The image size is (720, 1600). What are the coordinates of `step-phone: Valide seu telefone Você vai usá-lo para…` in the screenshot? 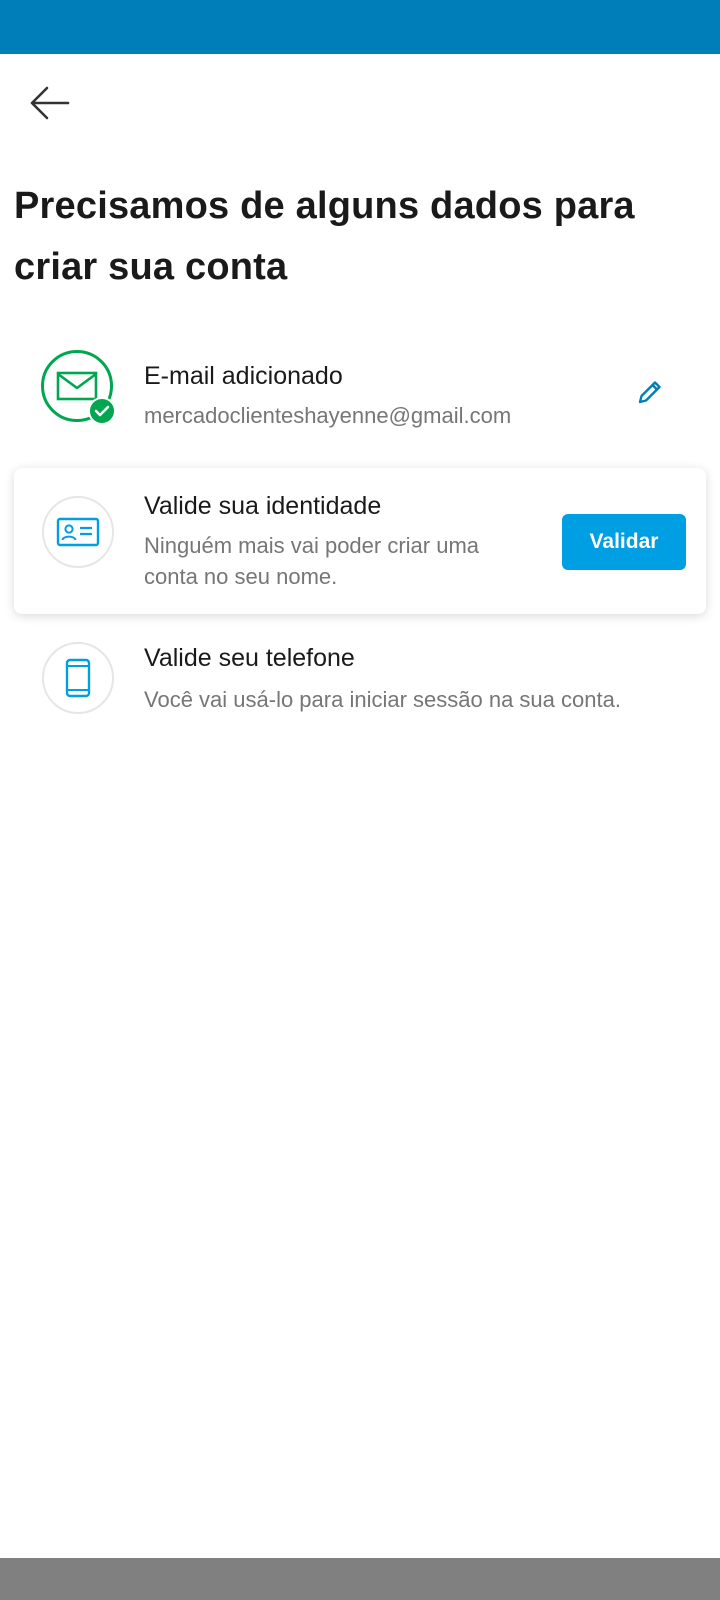 It's located at (360, 680).